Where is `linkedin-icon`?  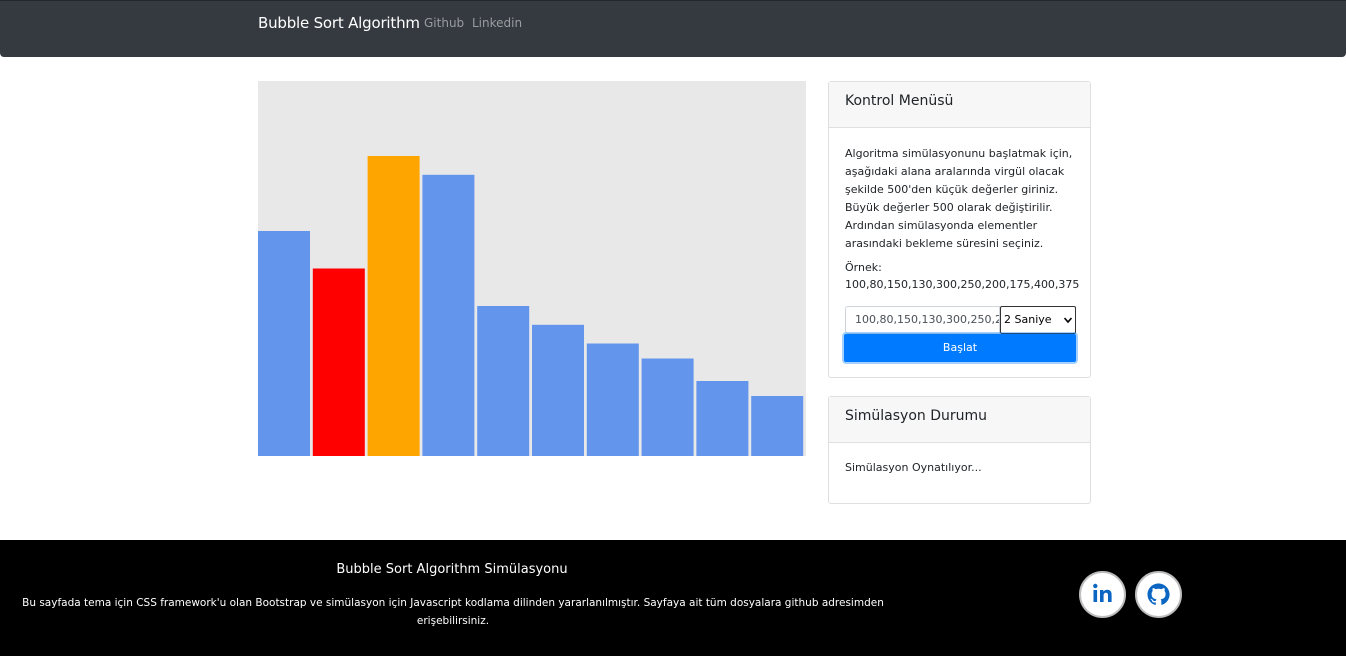 linkedin-icon is located at coordinates (1102, 592).